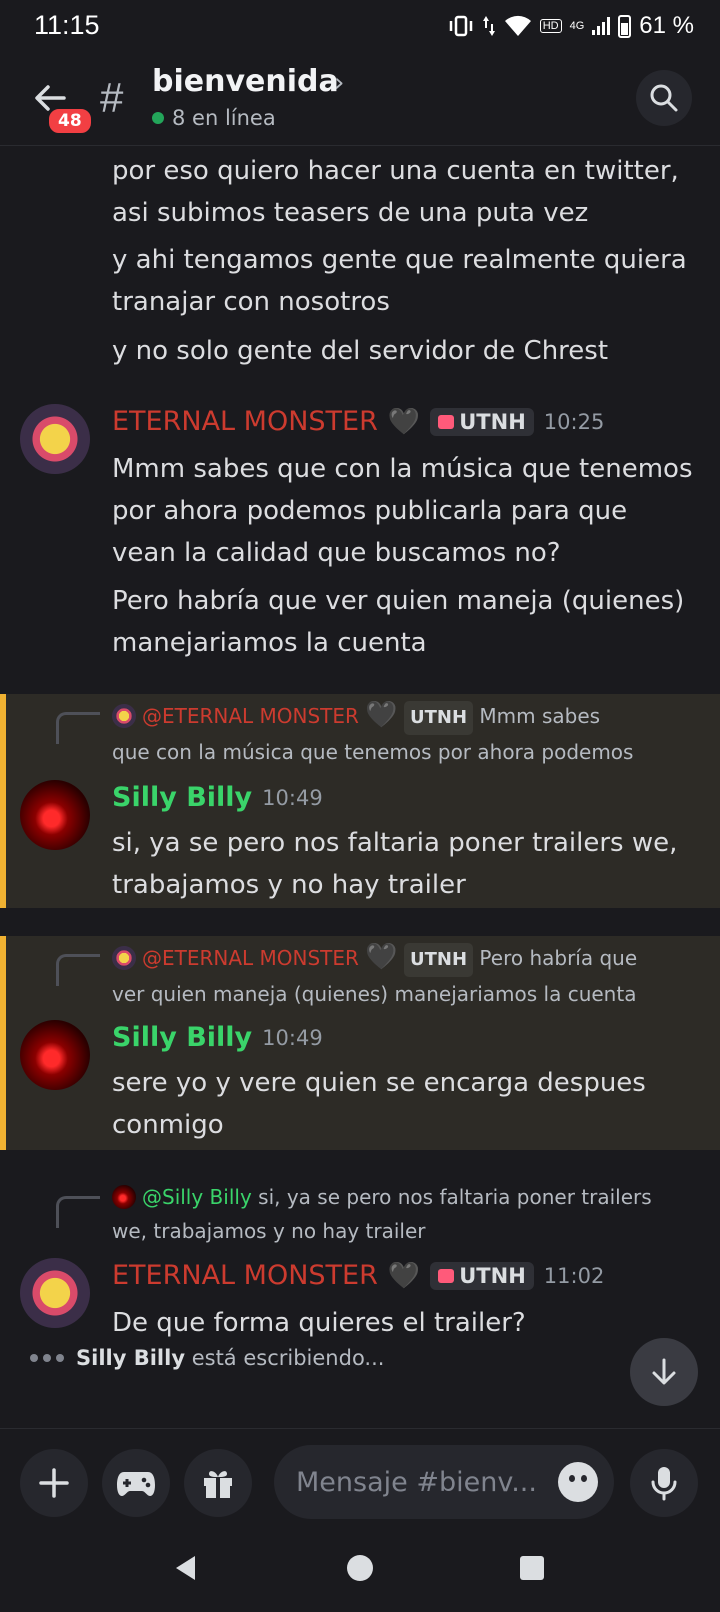  I want to click on status-icons: HD 4G 61 %, so click(571, 26).